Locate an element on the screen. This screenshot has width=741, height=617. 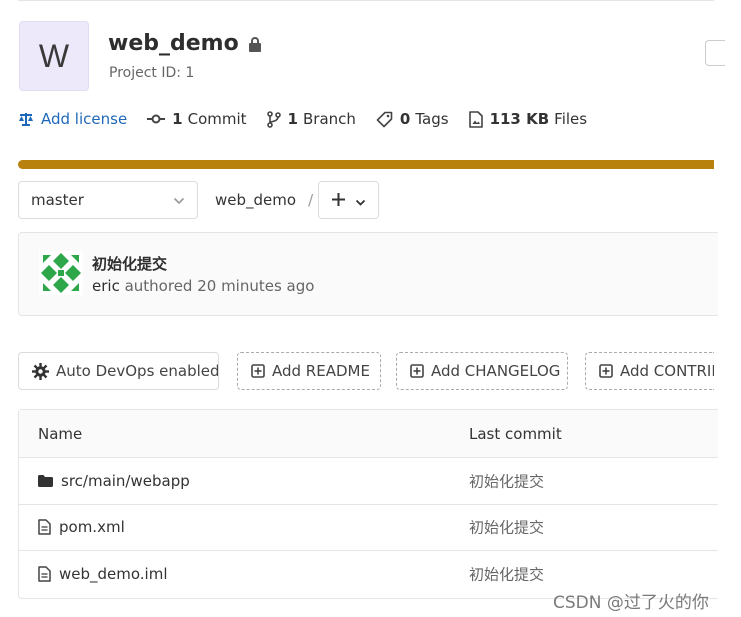
branch-dropdown: master is located at coordinates (108, 200).